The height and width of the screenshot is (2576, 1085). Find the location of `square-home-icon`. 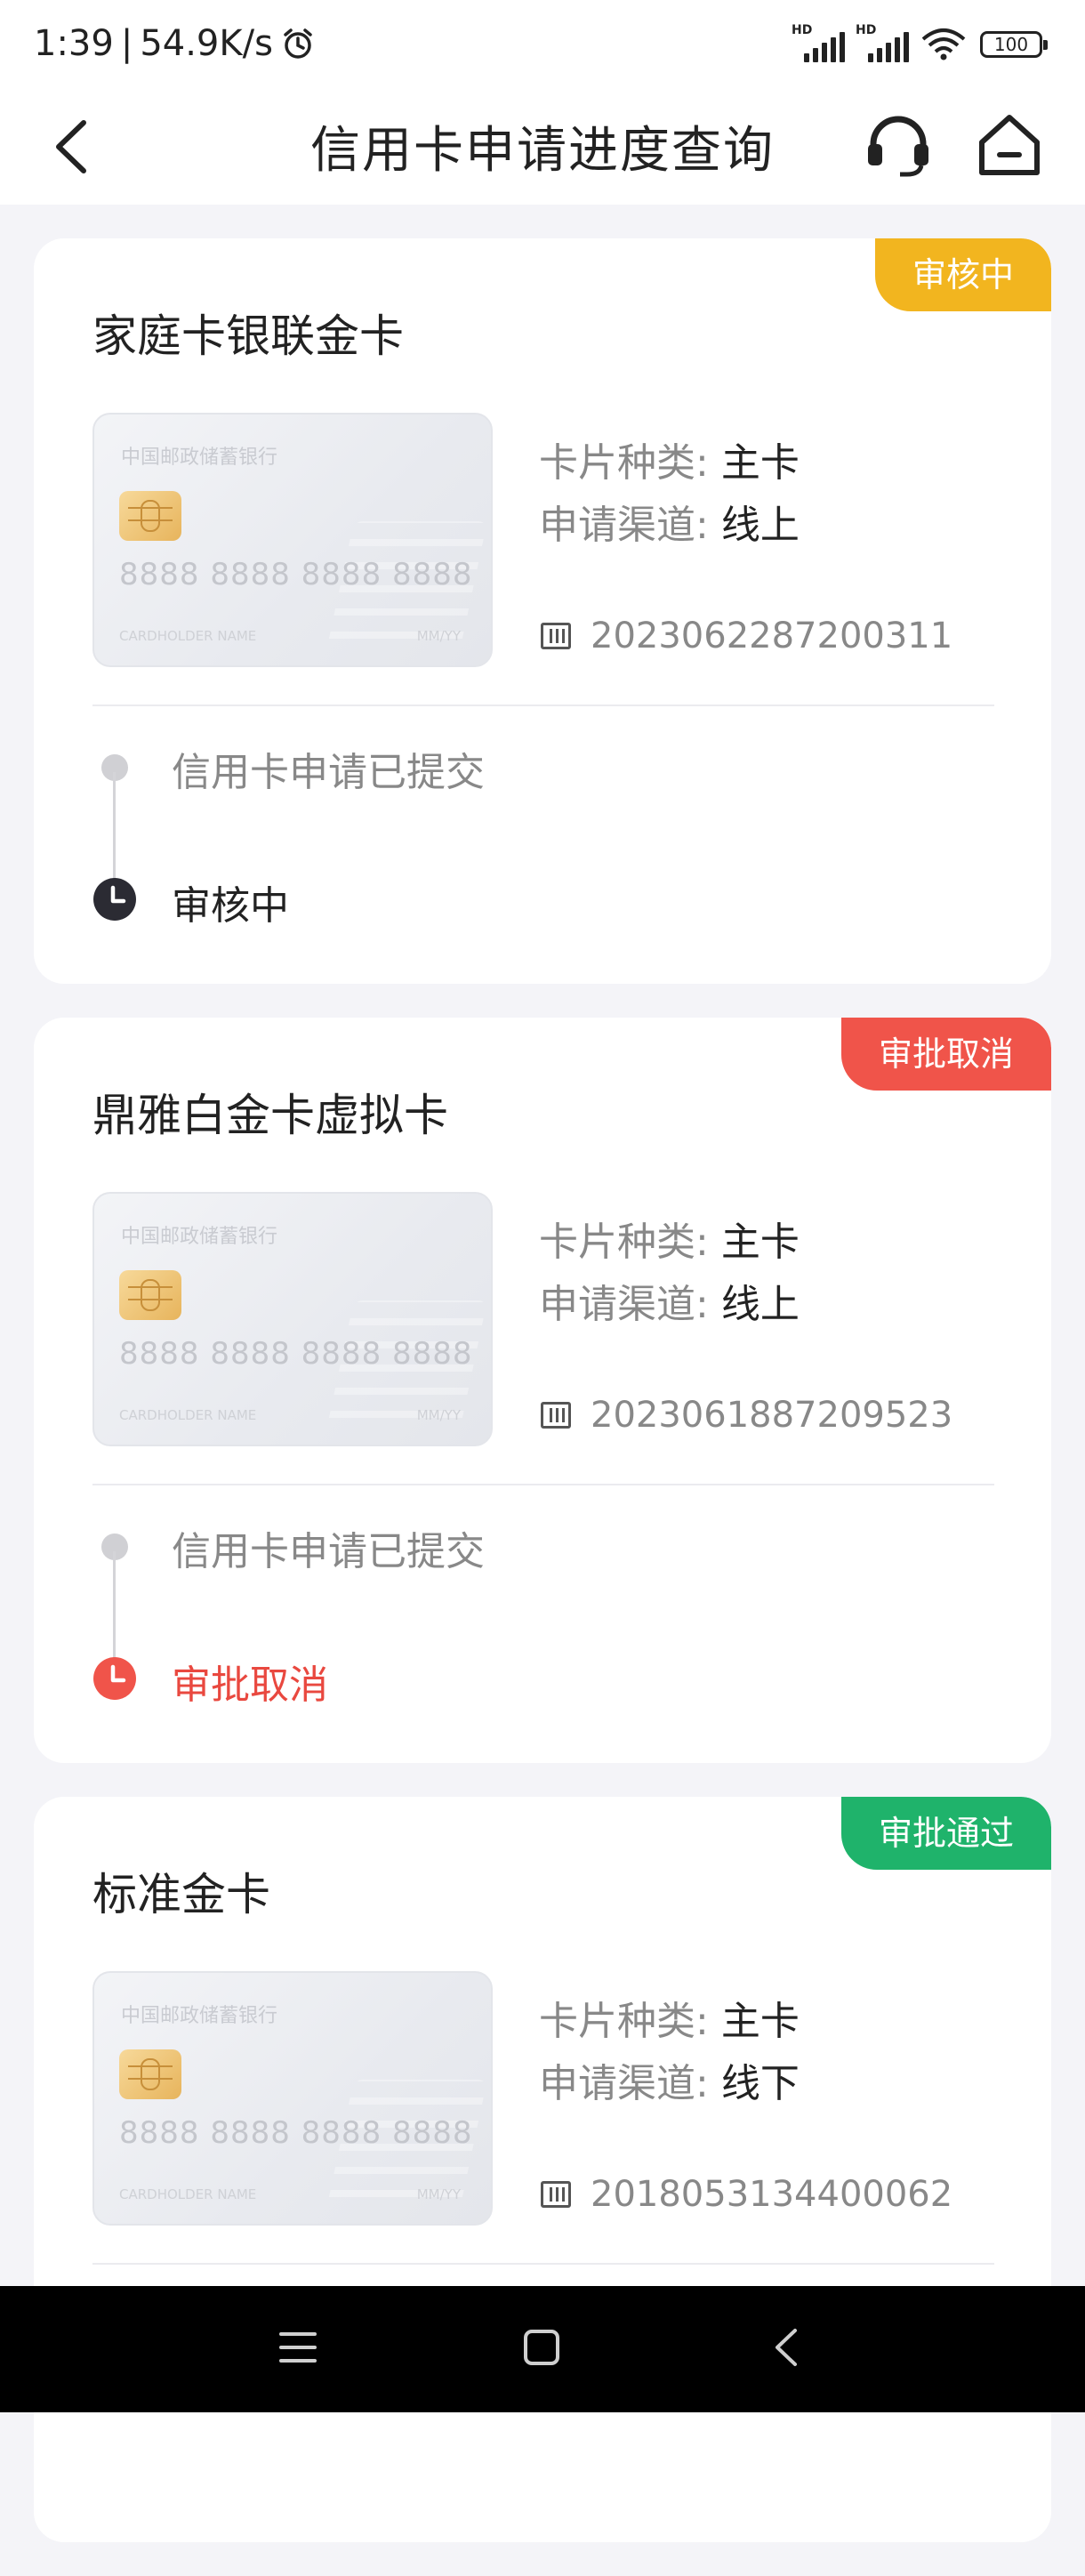

square-home-icon is located at coordinates (541, 2347).